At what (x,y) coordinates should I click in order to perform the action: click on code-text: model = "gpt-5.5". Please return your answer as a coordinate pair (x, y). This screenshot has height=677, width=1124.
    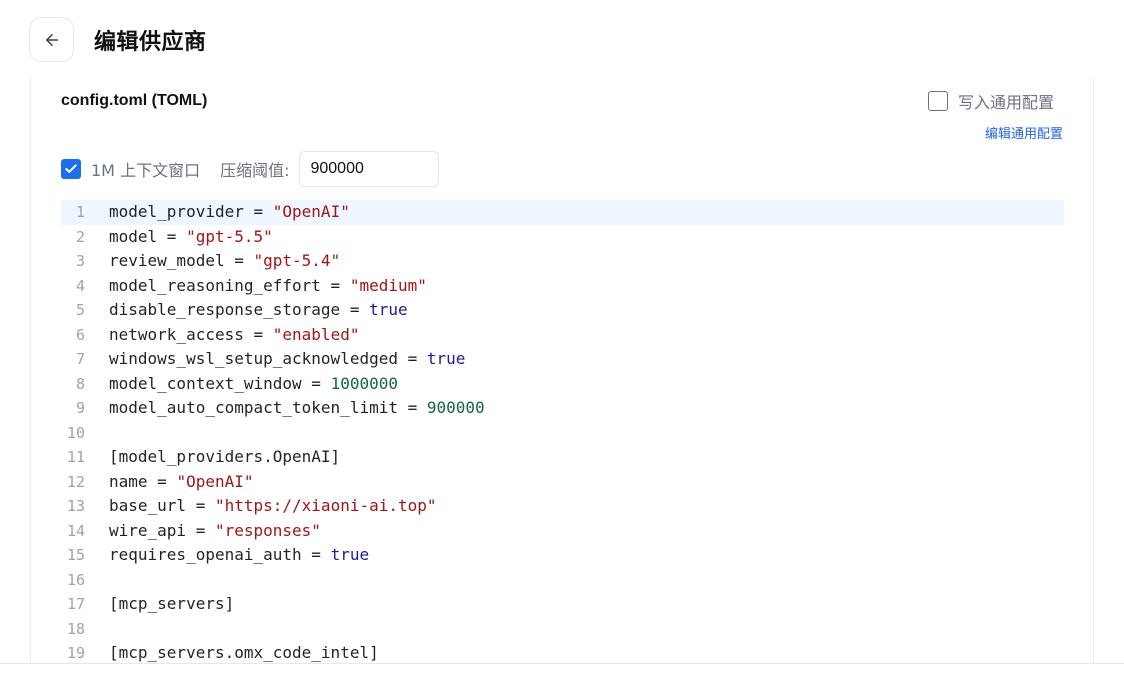
    Looking at the image, I should click on (191, 237).